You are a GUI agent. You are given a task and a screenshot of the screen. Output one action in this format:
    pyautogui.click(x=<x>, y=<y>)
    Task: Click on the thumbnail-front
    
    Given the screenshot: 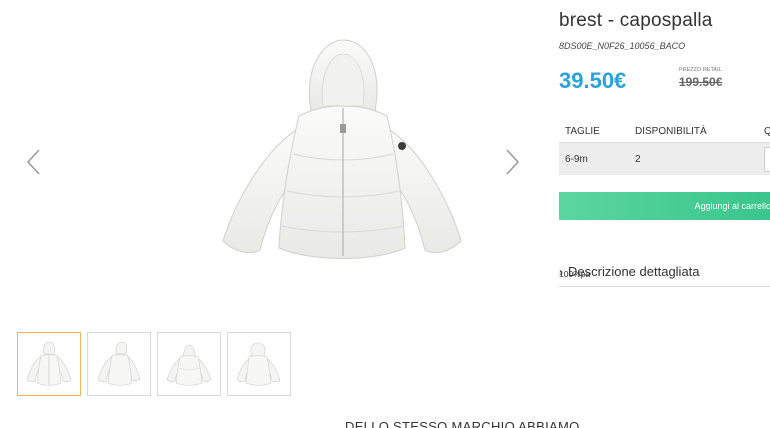 What is the action you would take?
    pyautogui.click(x=49, y=364)
    